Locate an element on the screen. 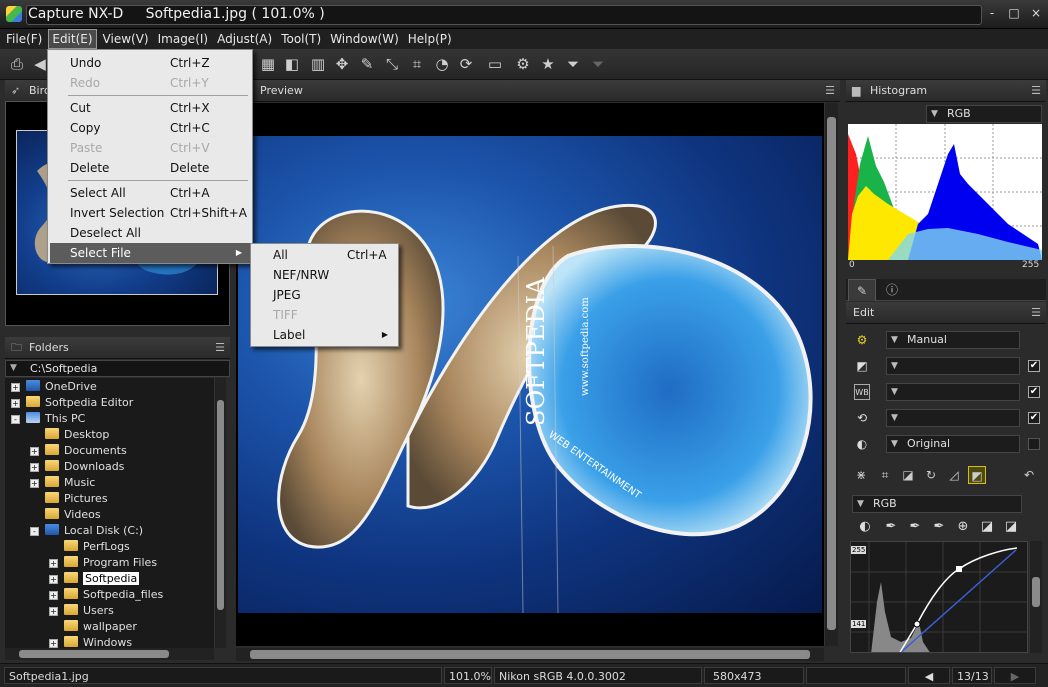 This screenshot has height=687, width=1048. menu-tool: Tool(T) is located at coordinates (301, 39).